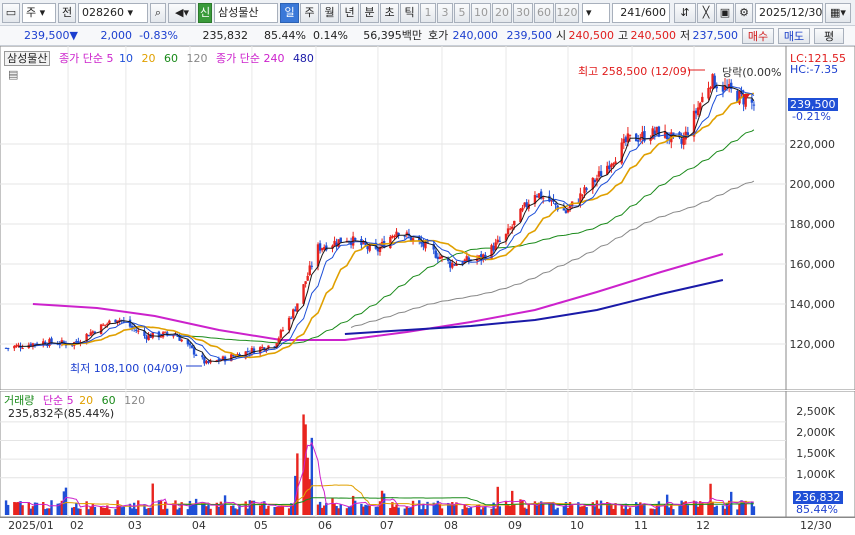  I want to click on credit-badge: 신, so click(205, 13).